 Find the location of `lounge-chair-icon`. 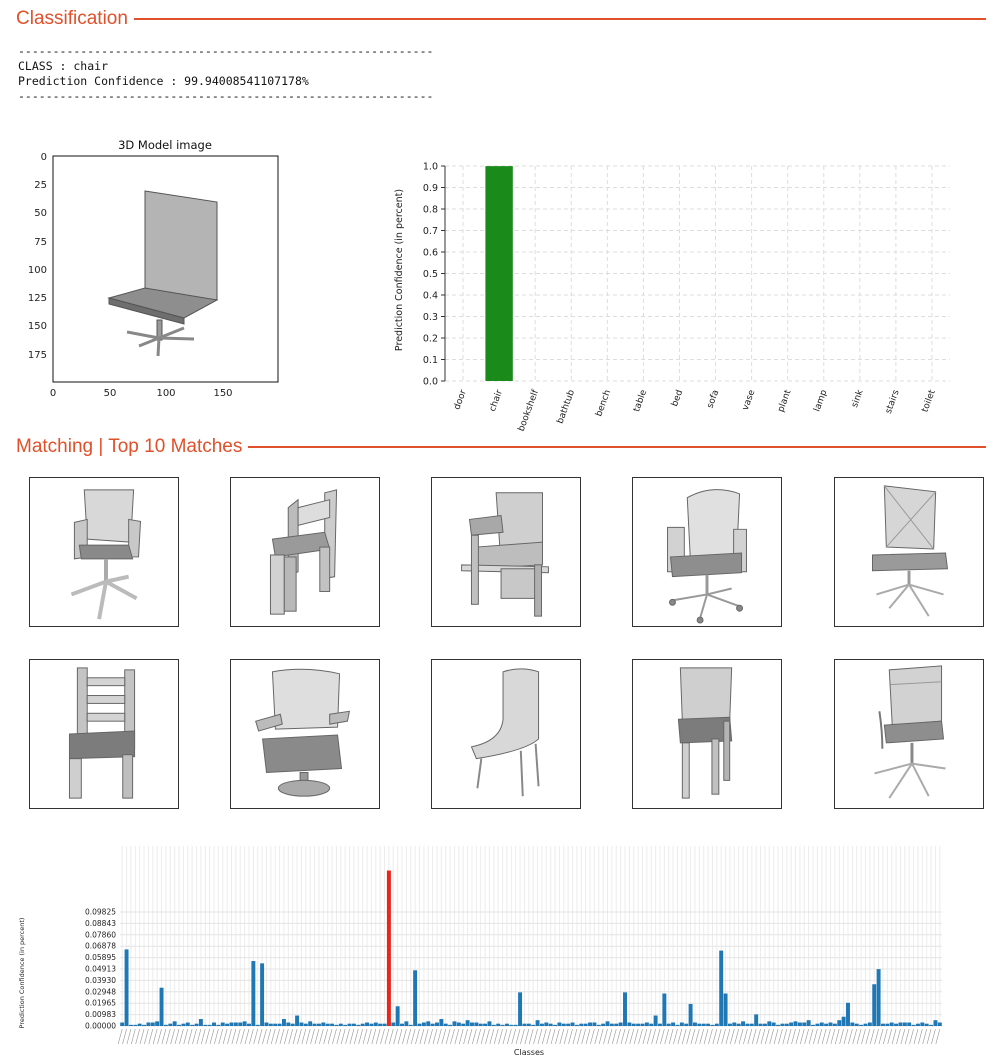

lounge-chair-icon is located at coordinates (505, 732).